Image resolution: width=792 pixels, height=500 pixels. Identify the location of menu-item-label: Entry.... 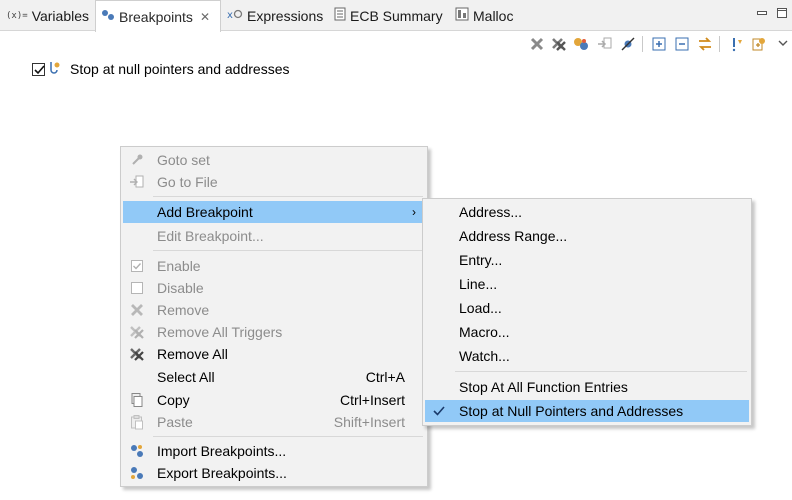
(481, 260).